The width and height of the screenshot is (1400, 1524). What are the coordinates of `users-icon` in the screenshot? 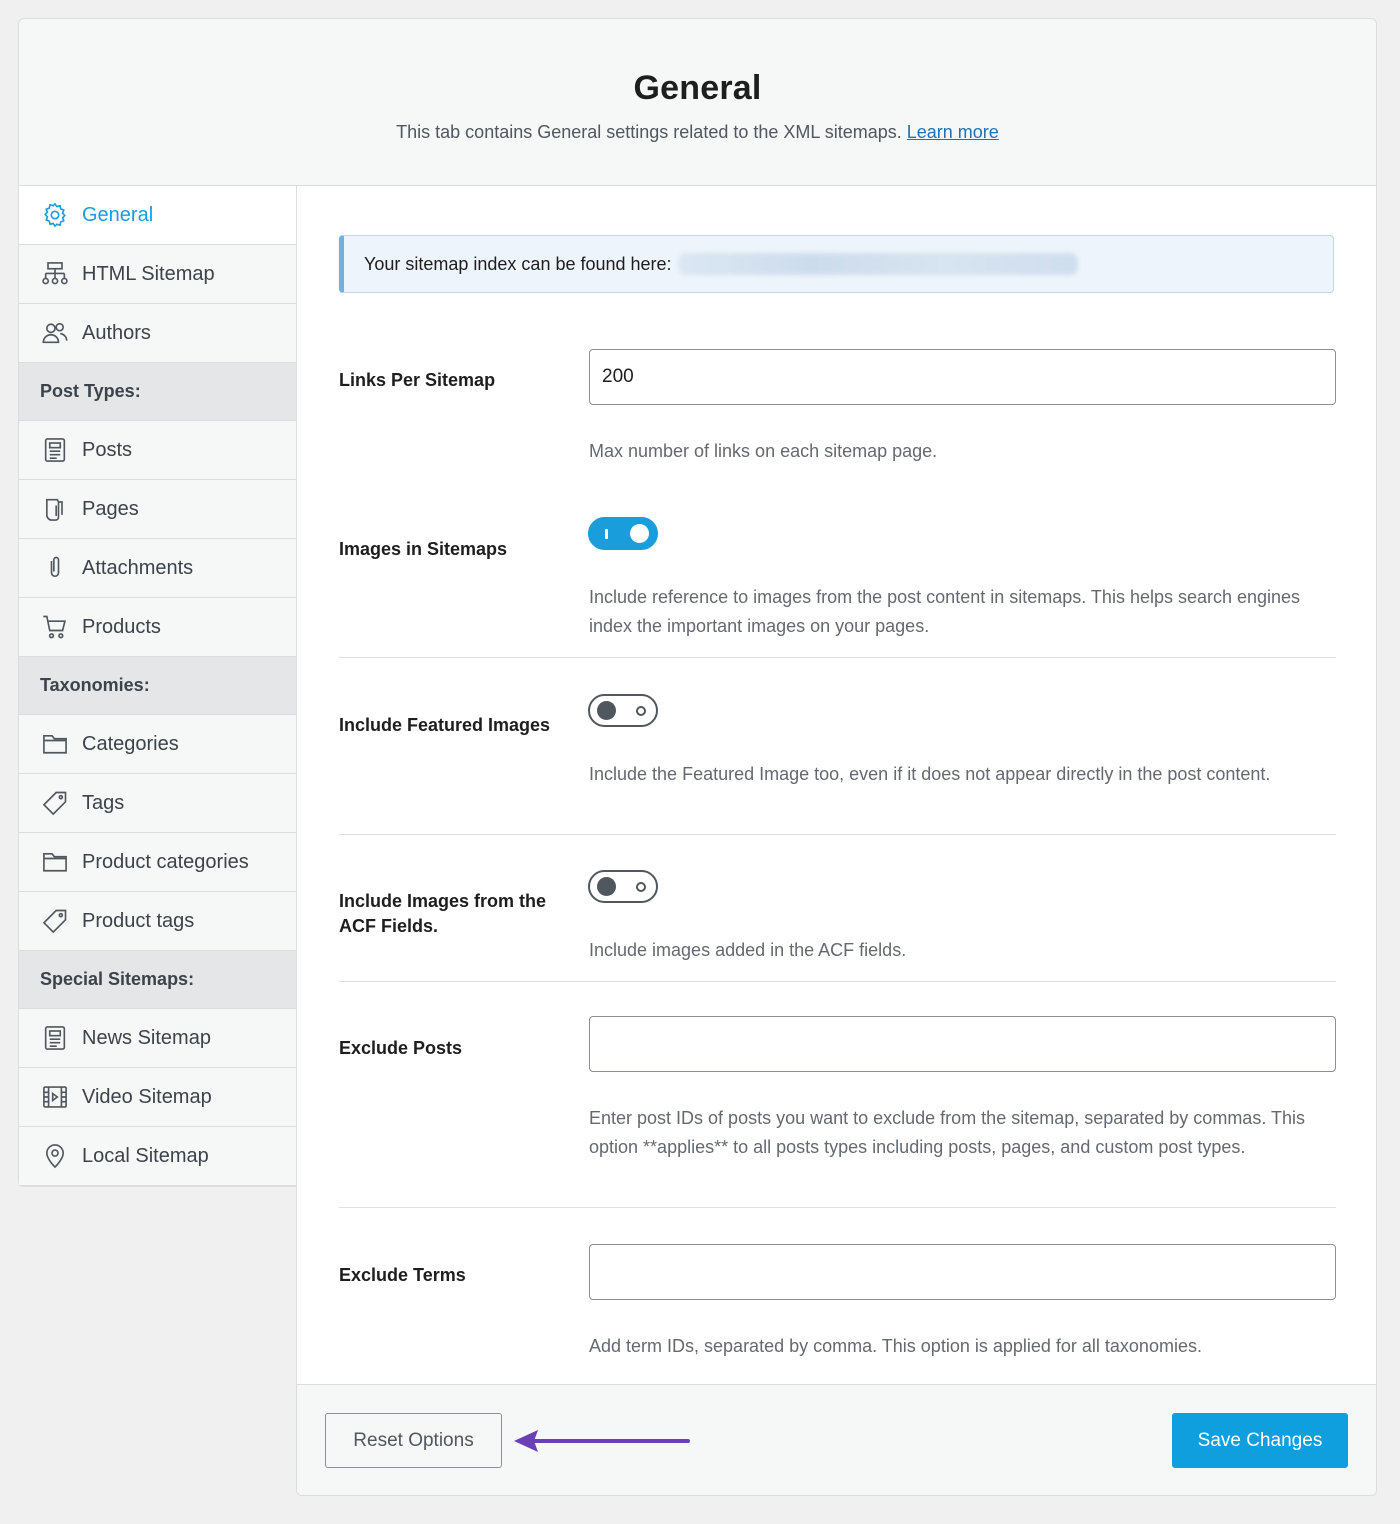 It's located at (55, 333).